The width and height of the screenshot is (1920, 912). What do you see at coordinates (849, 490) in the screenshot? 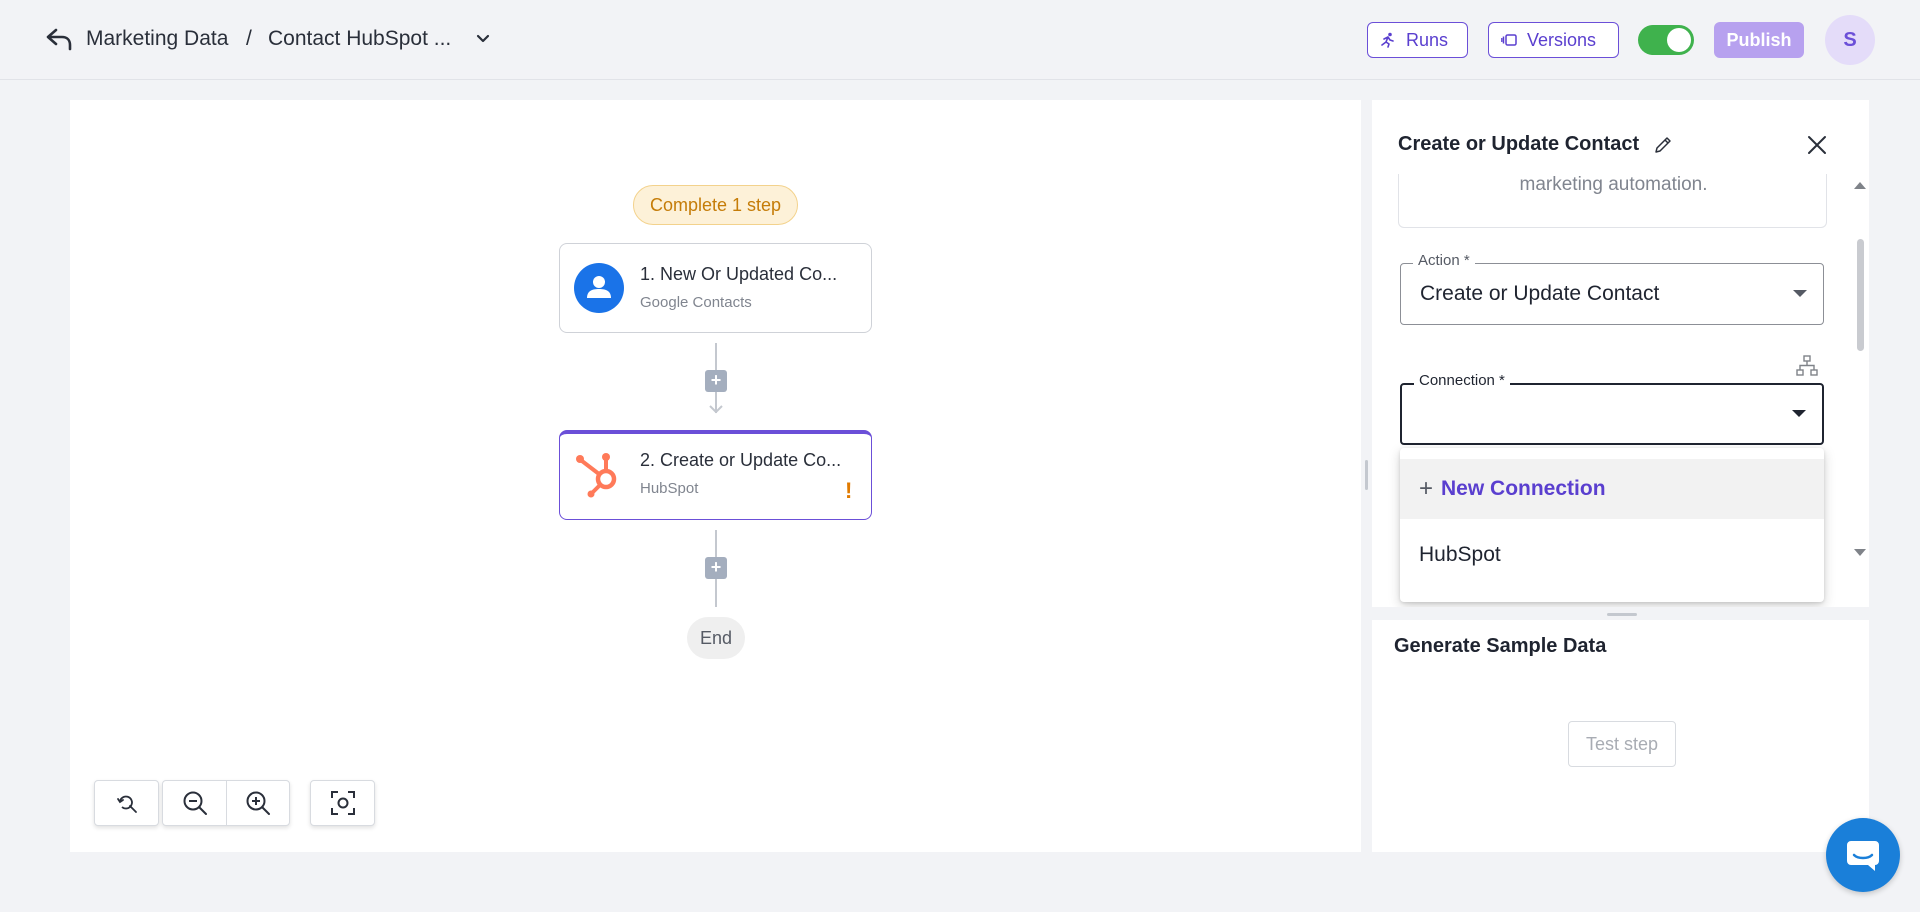
I see `warning-icon: !` at bounding box center [849, 490].